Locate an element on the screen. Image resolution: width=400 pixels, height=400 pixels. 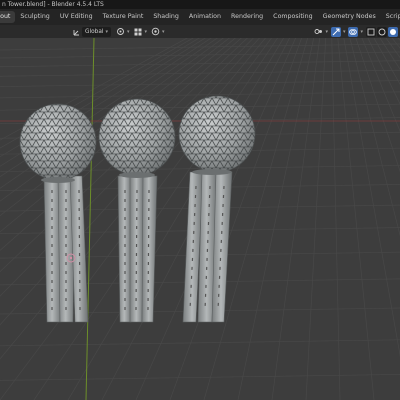
tab-layout: Layout is located at coordinates (8, 17).